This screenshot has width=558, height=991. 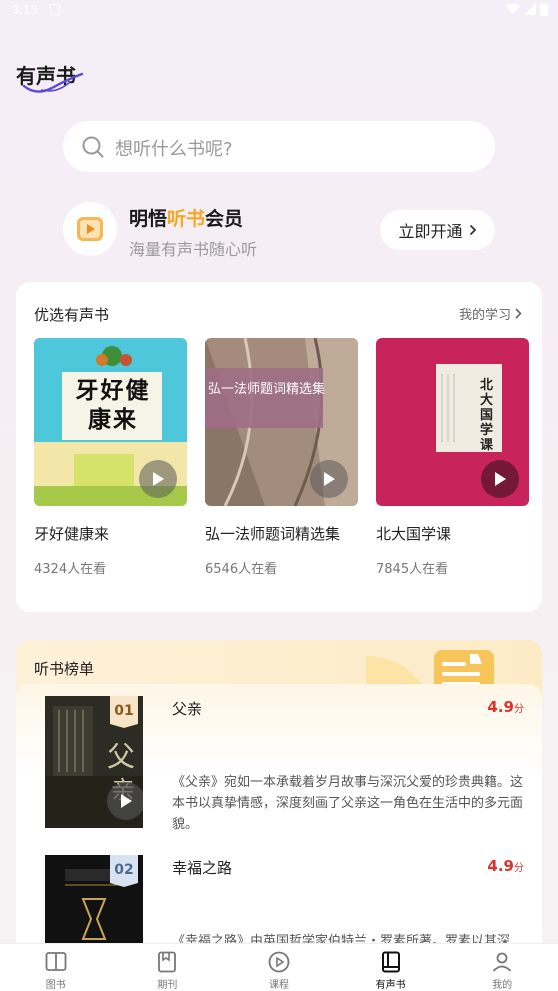 I want to click on user-icon, so click(x=502, y=962).